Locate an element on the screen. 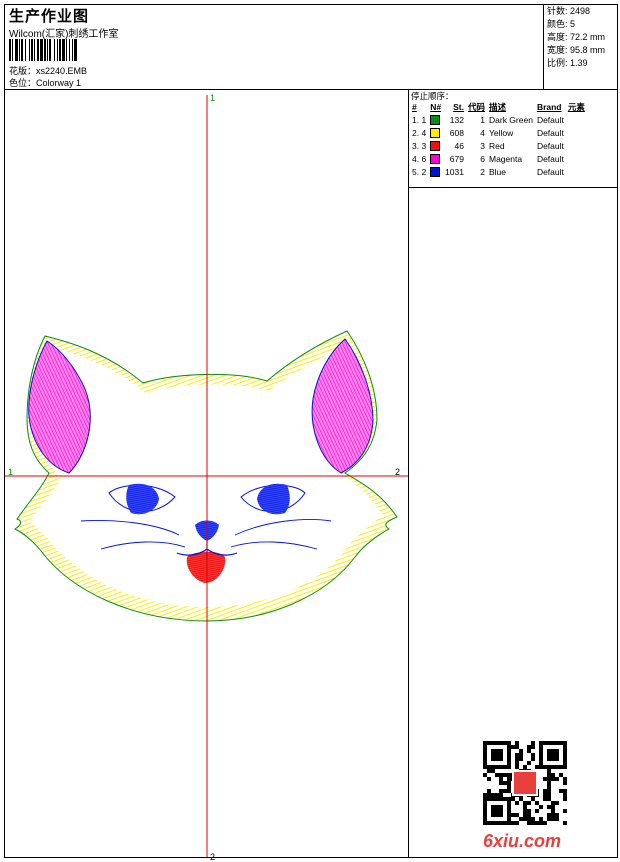  stat-ratio: 比例: 1.39 is located at coordinates (567, 63).